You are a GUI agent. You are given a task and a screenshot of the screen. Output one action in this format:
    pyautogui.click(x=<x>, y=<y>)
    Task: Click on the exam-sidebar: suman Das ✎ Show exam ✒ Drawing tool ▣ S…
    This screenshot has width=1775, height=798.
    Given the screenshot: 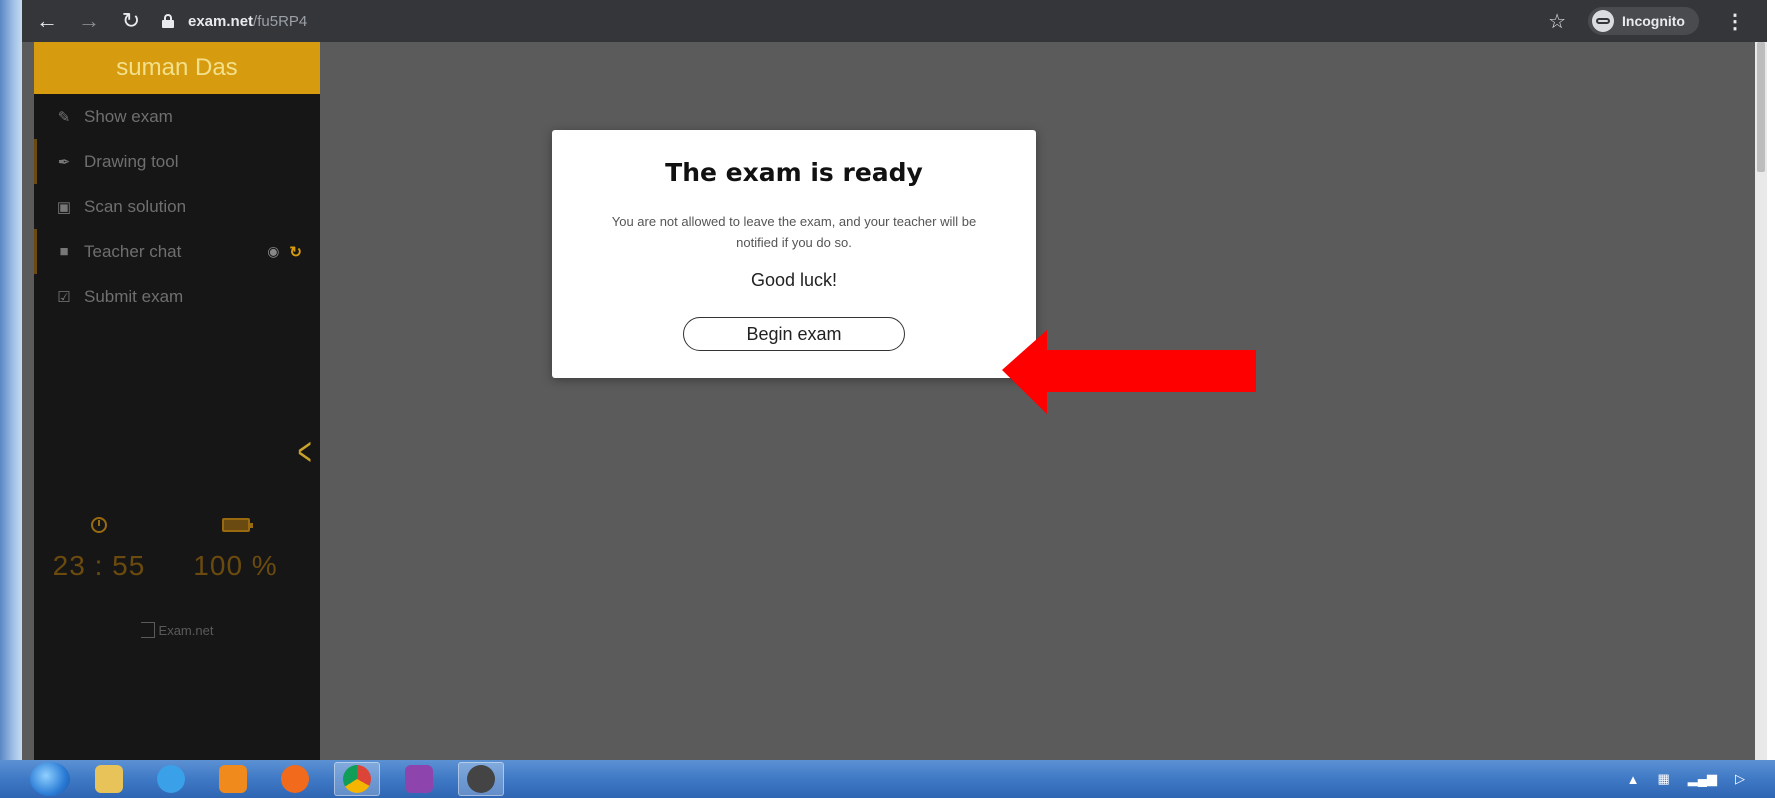 What is the action you would take?
    pyautogui.click(x=177, y=401)
    